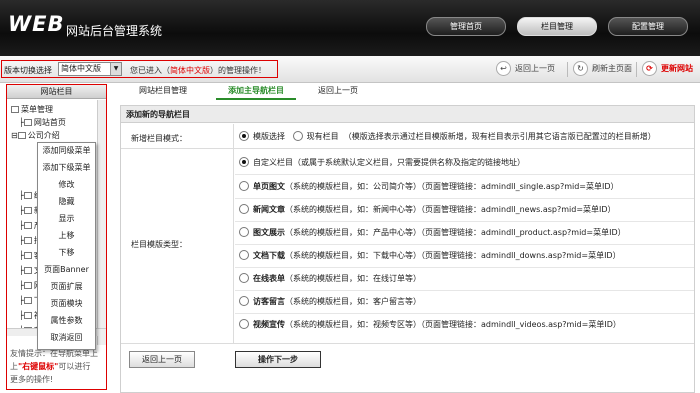 The height and width of the screenshot is (393, 700). What do you see at coordinates (66, 304) in the screenshot?
I see `ctx-page-module: 页面模块` at bounding box center [66, 304].